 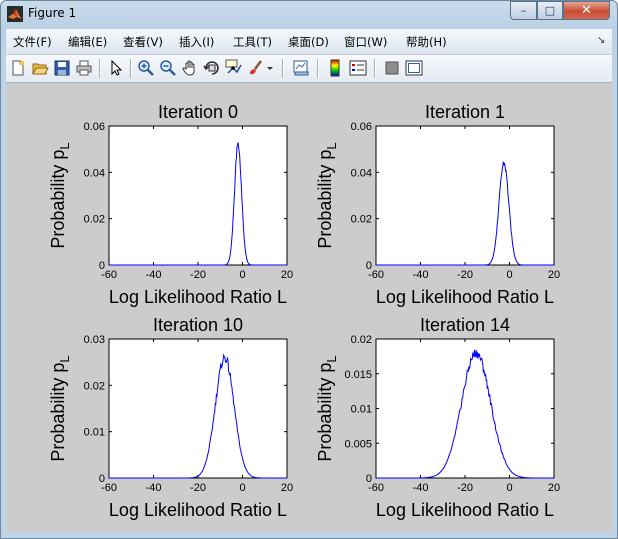 I want to click on subplot-title: Iteration 10, so click(x=198, y=325).